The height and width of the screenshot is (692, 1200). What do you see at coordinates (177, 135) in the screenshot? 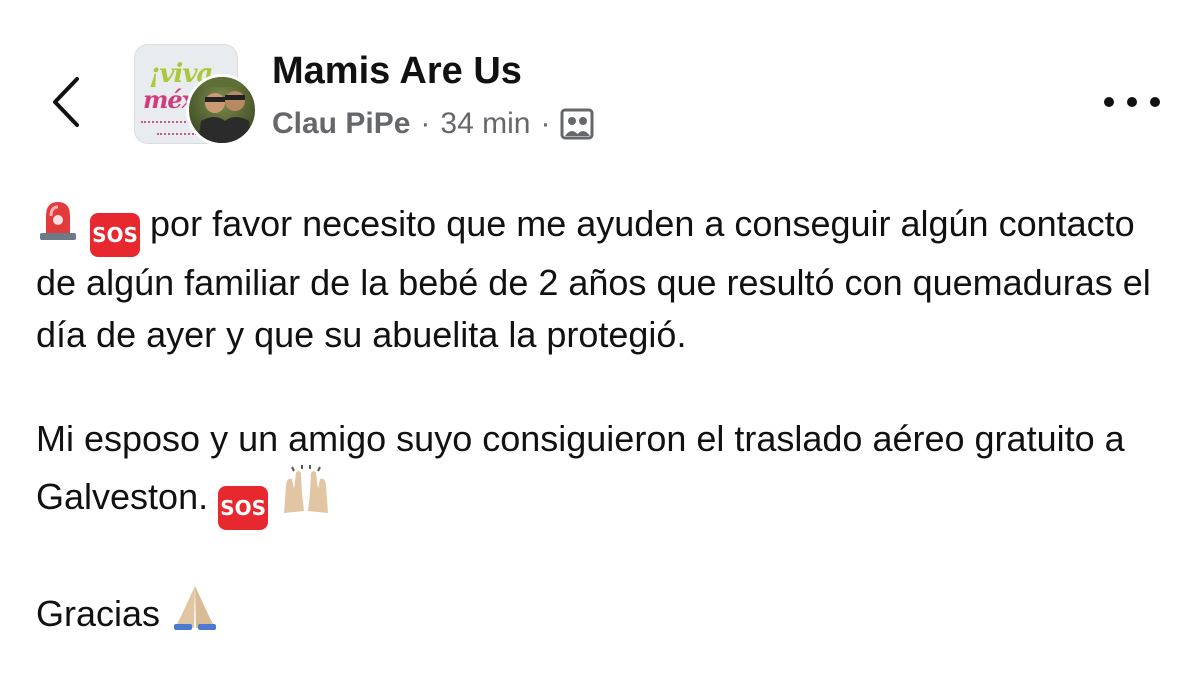
I see `group-avatar-decoration` at bounding box center [177, 135].